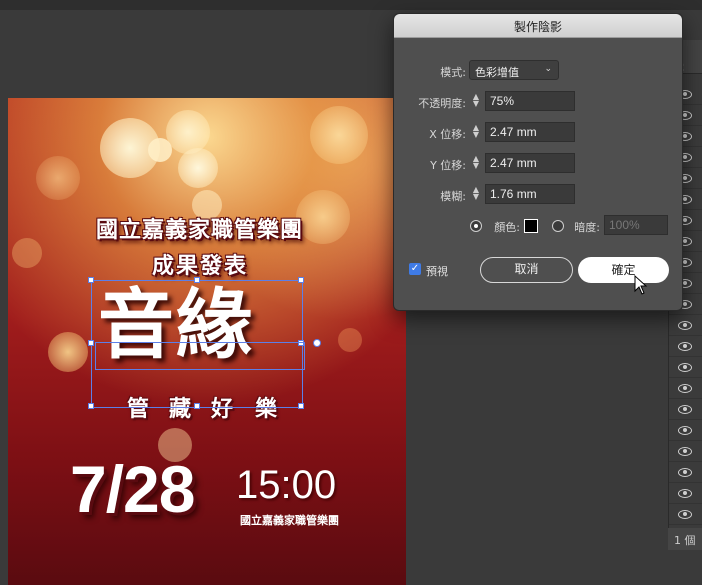  What do you see at coordinates (526, 270) in the screenshot?
I see `cancel-button: 取消` at bounding box center [526, 270].